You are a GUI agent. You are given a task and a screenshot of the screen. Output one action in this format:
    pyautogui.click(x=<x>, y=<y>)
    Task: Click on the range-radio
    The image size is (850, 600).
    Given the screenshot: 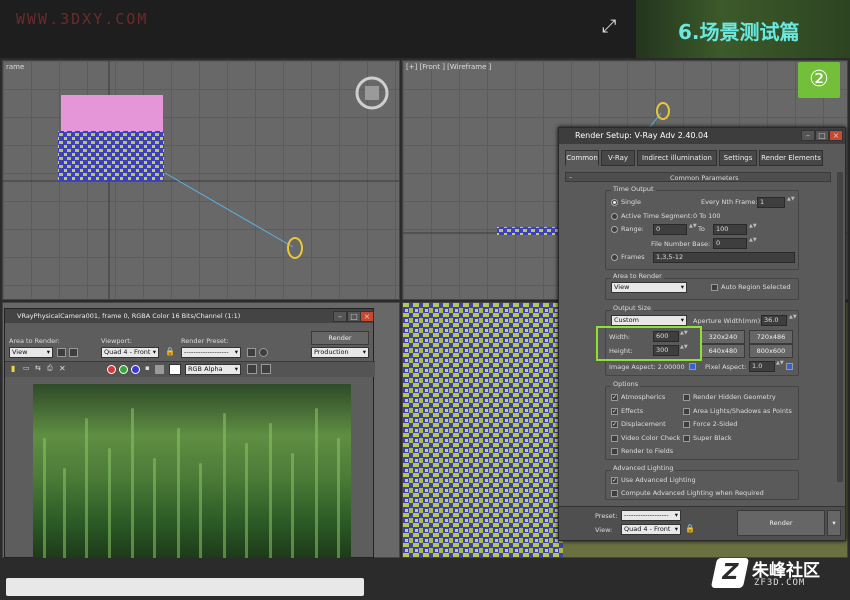 What is the action you would take?
    pyautogui.click(x=614, y=229)
    